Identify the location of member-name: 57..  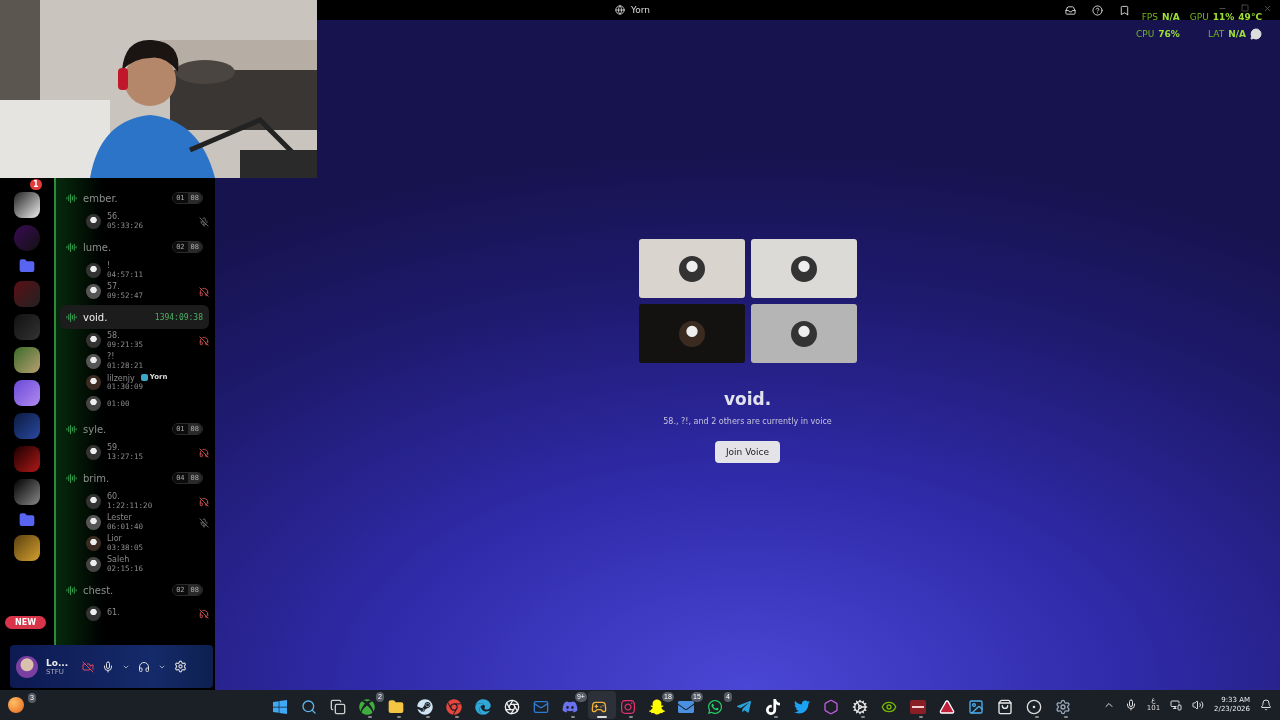
(150, 287).